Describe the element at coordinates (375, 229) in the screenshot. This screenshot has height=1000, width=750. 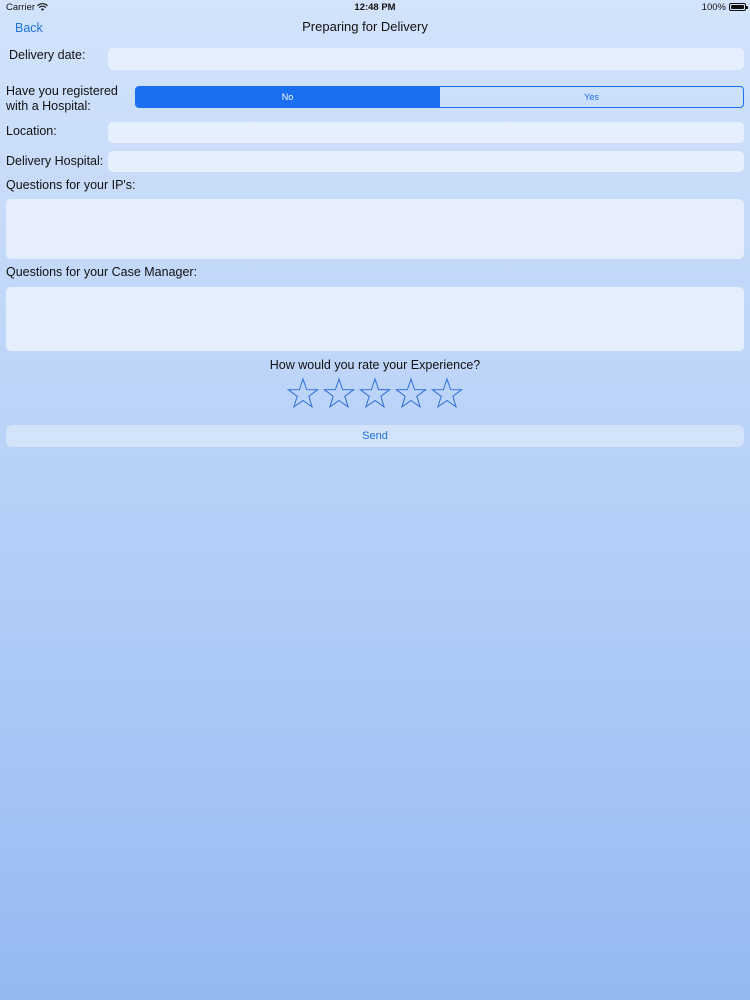
I see `questions-ip-textarea` at that location.